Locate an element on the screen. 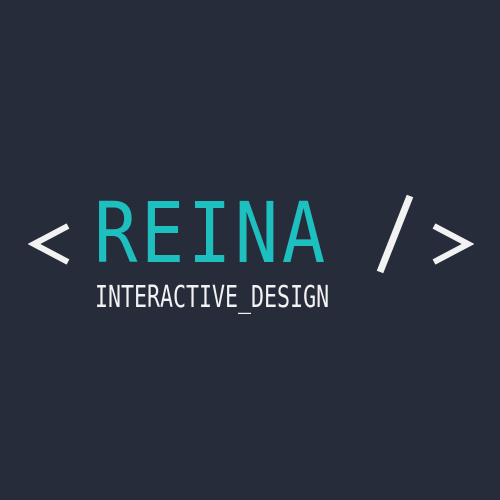  tagline: INTERACTIVE_DESIGN is located at coordinates (212, 297).